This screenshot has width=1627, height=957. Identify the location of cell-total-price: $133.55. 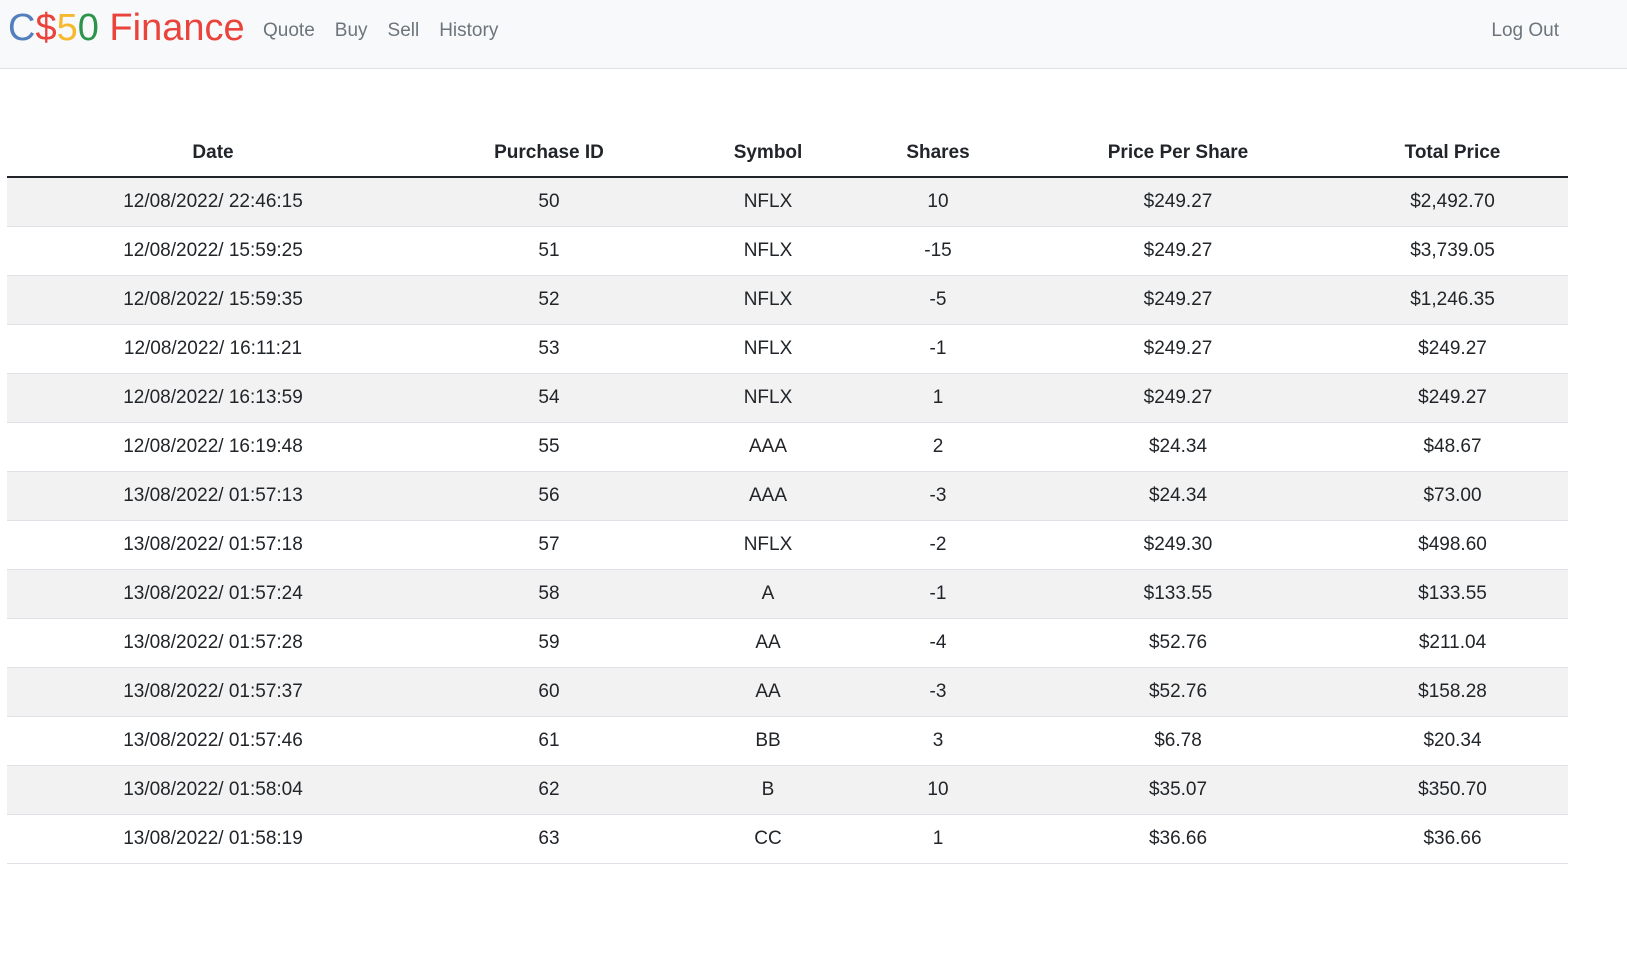
(1452, 594).